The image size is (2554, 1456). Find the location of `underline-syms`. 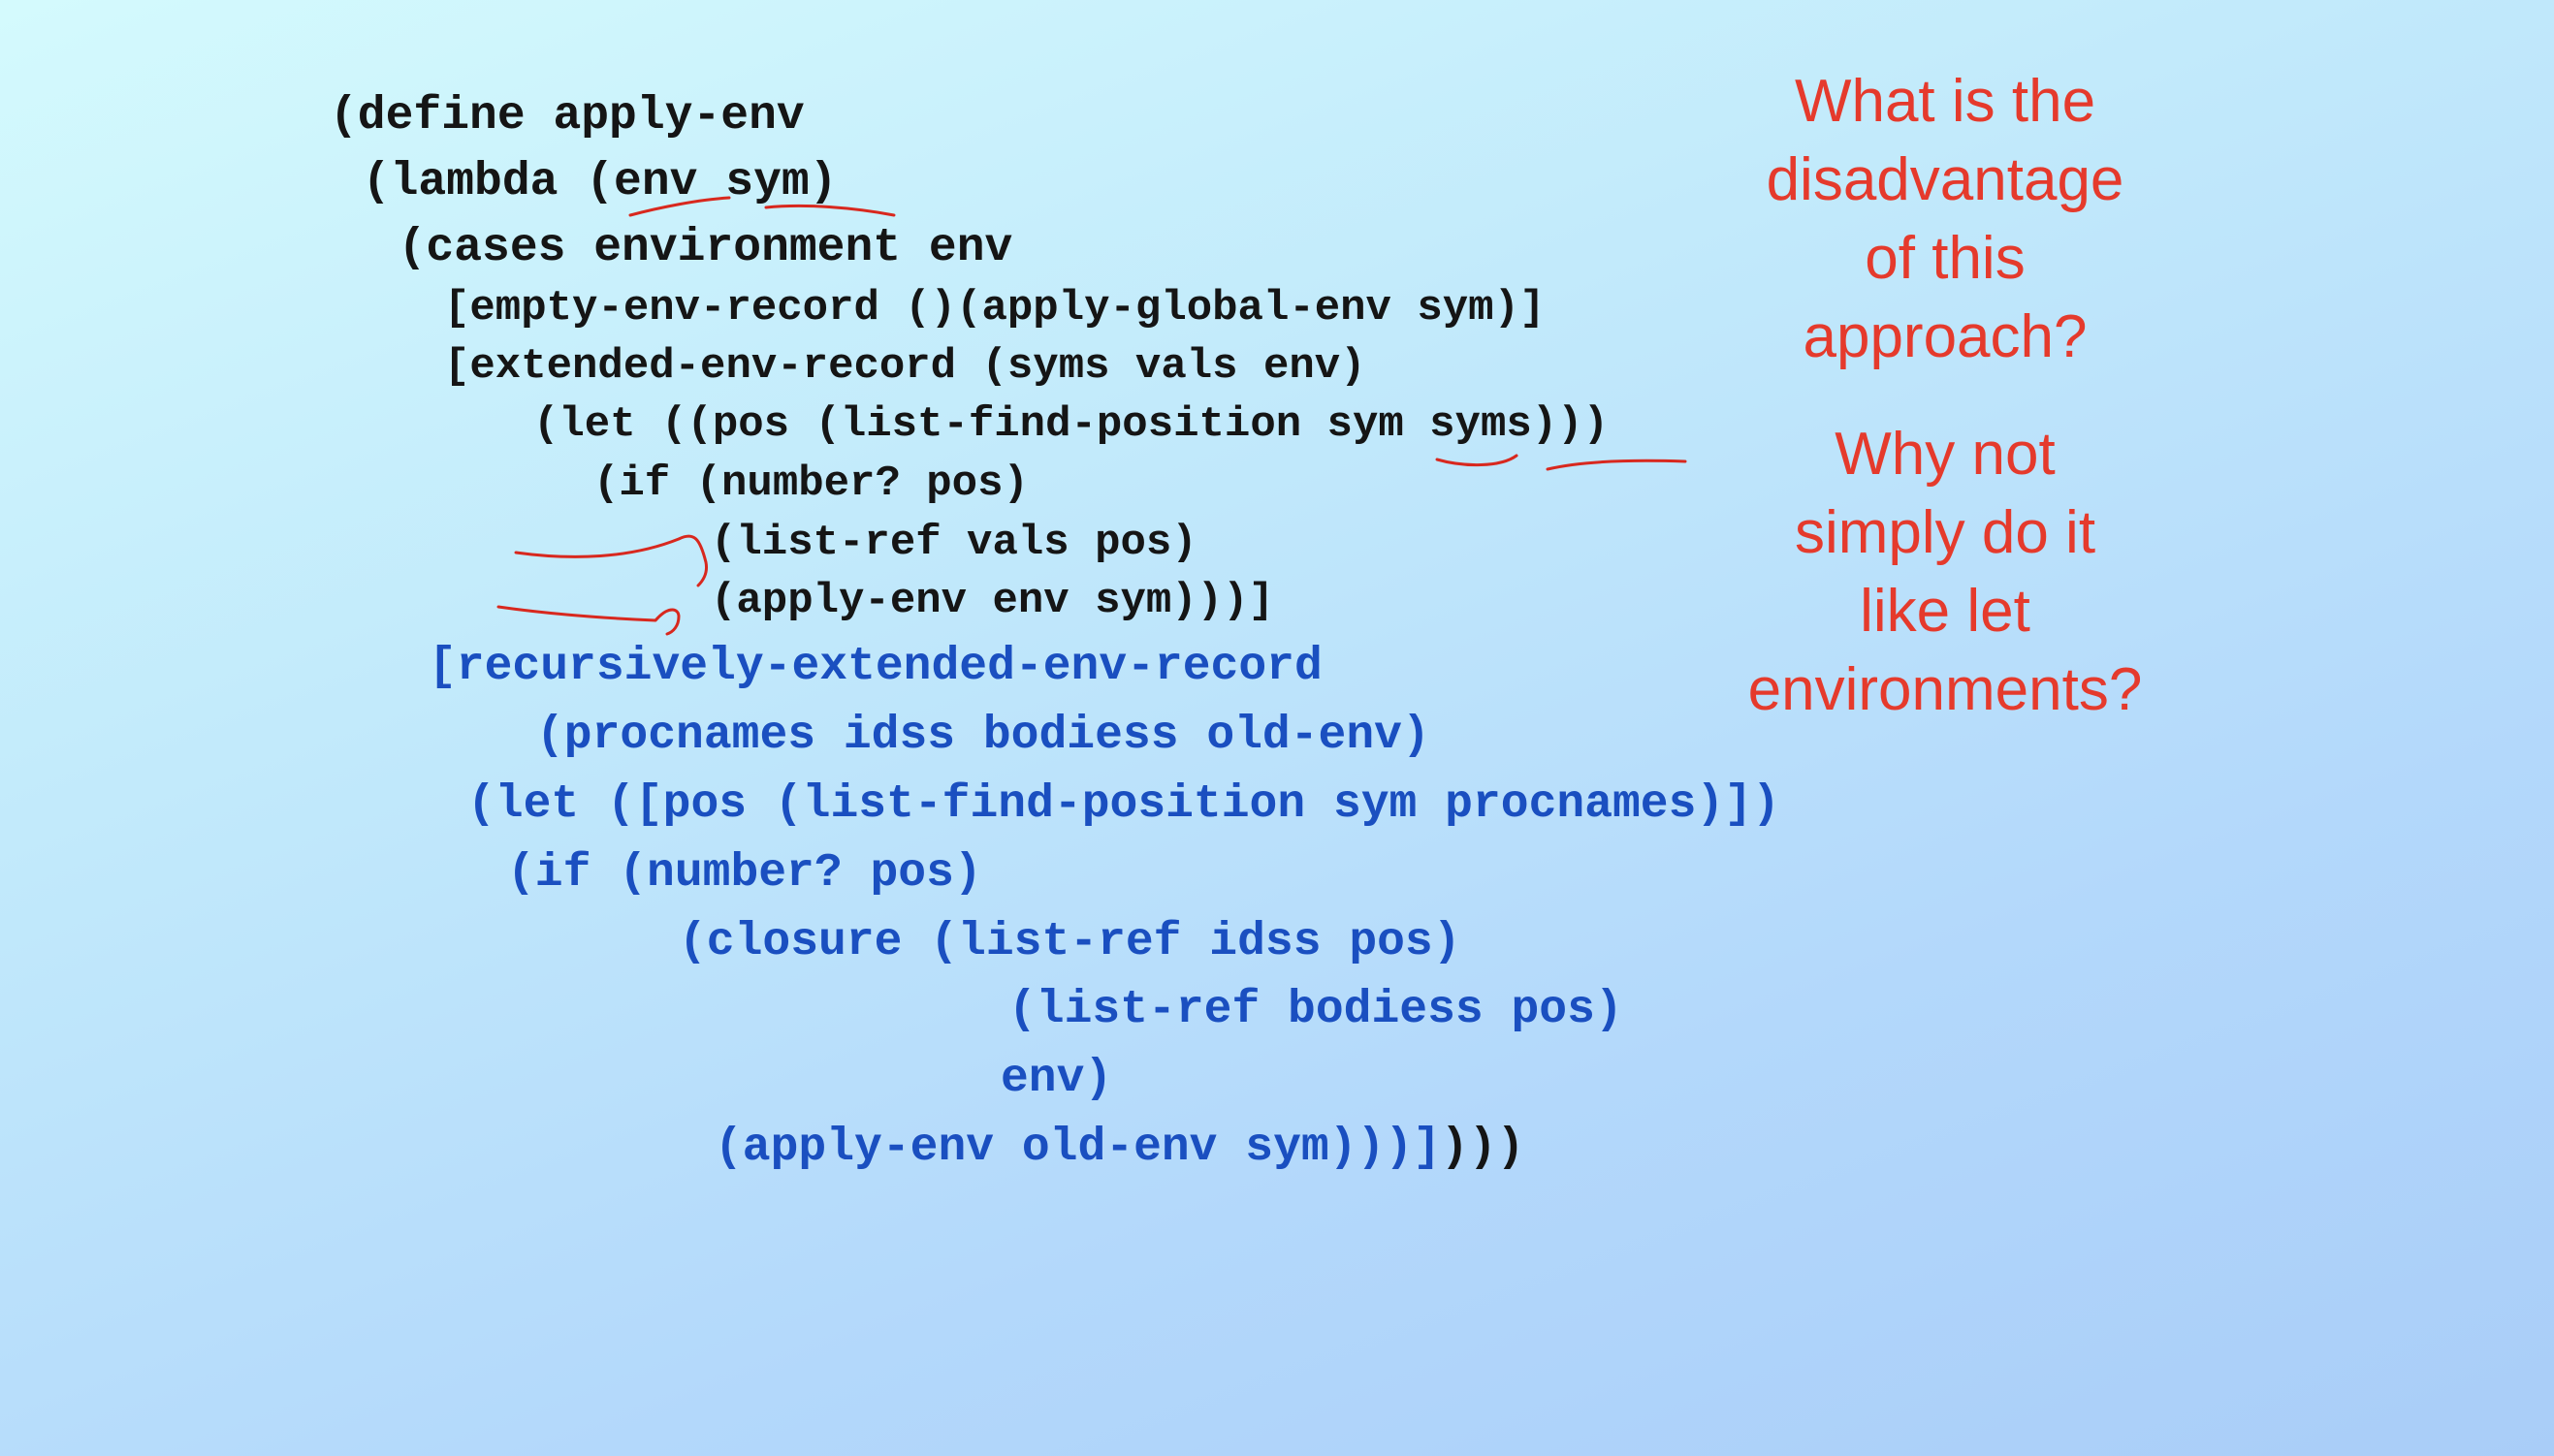

underline-syms is located at coordinates (1616, 465).